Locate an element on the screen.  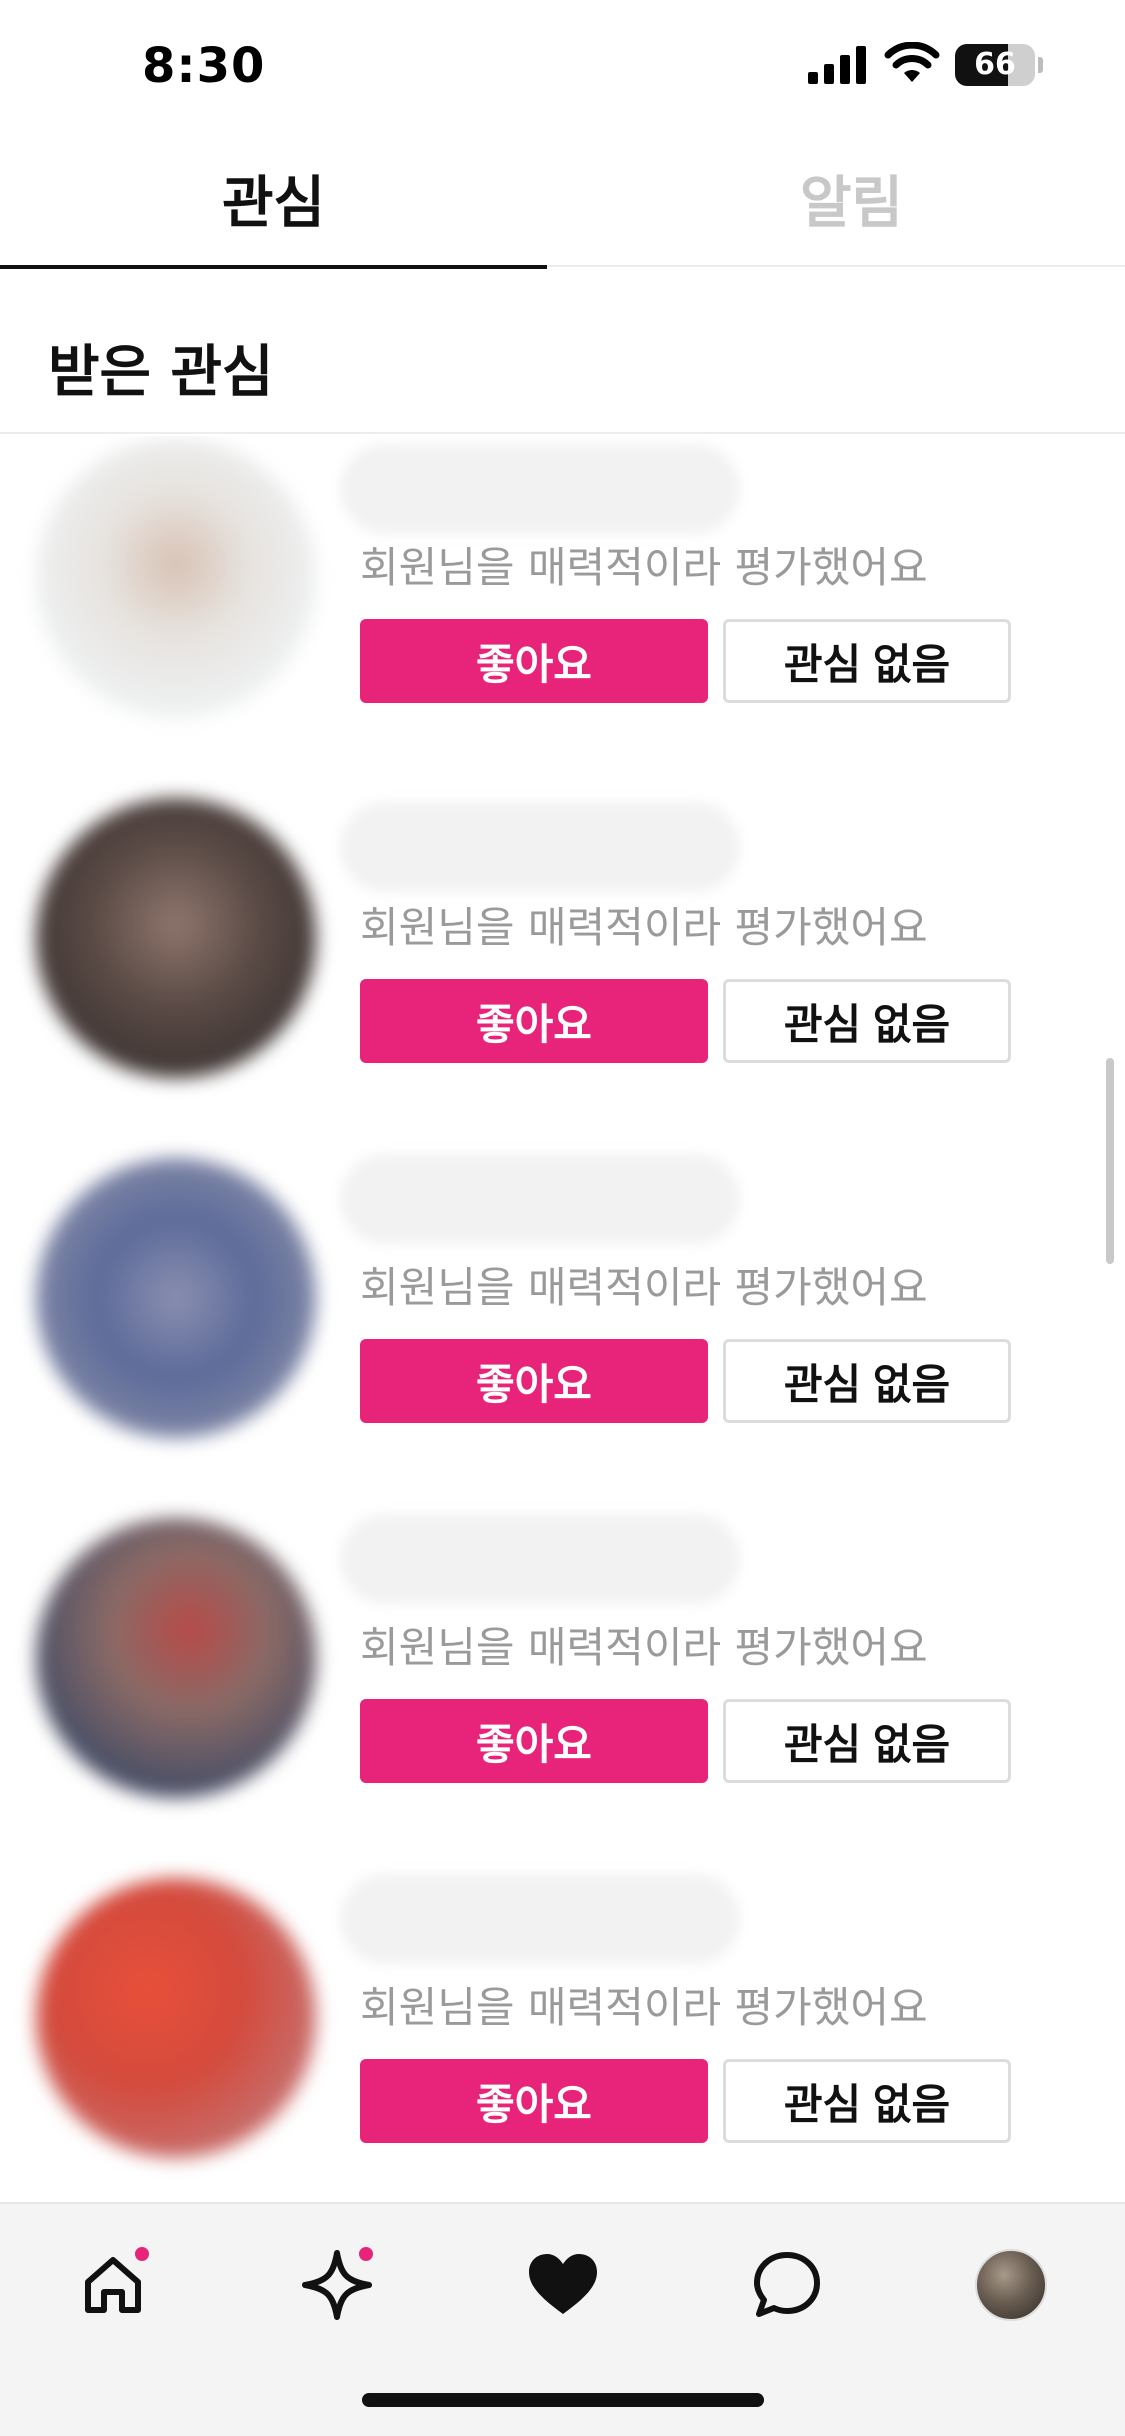
profile-avatar is located at coordinates (1011, 2285).